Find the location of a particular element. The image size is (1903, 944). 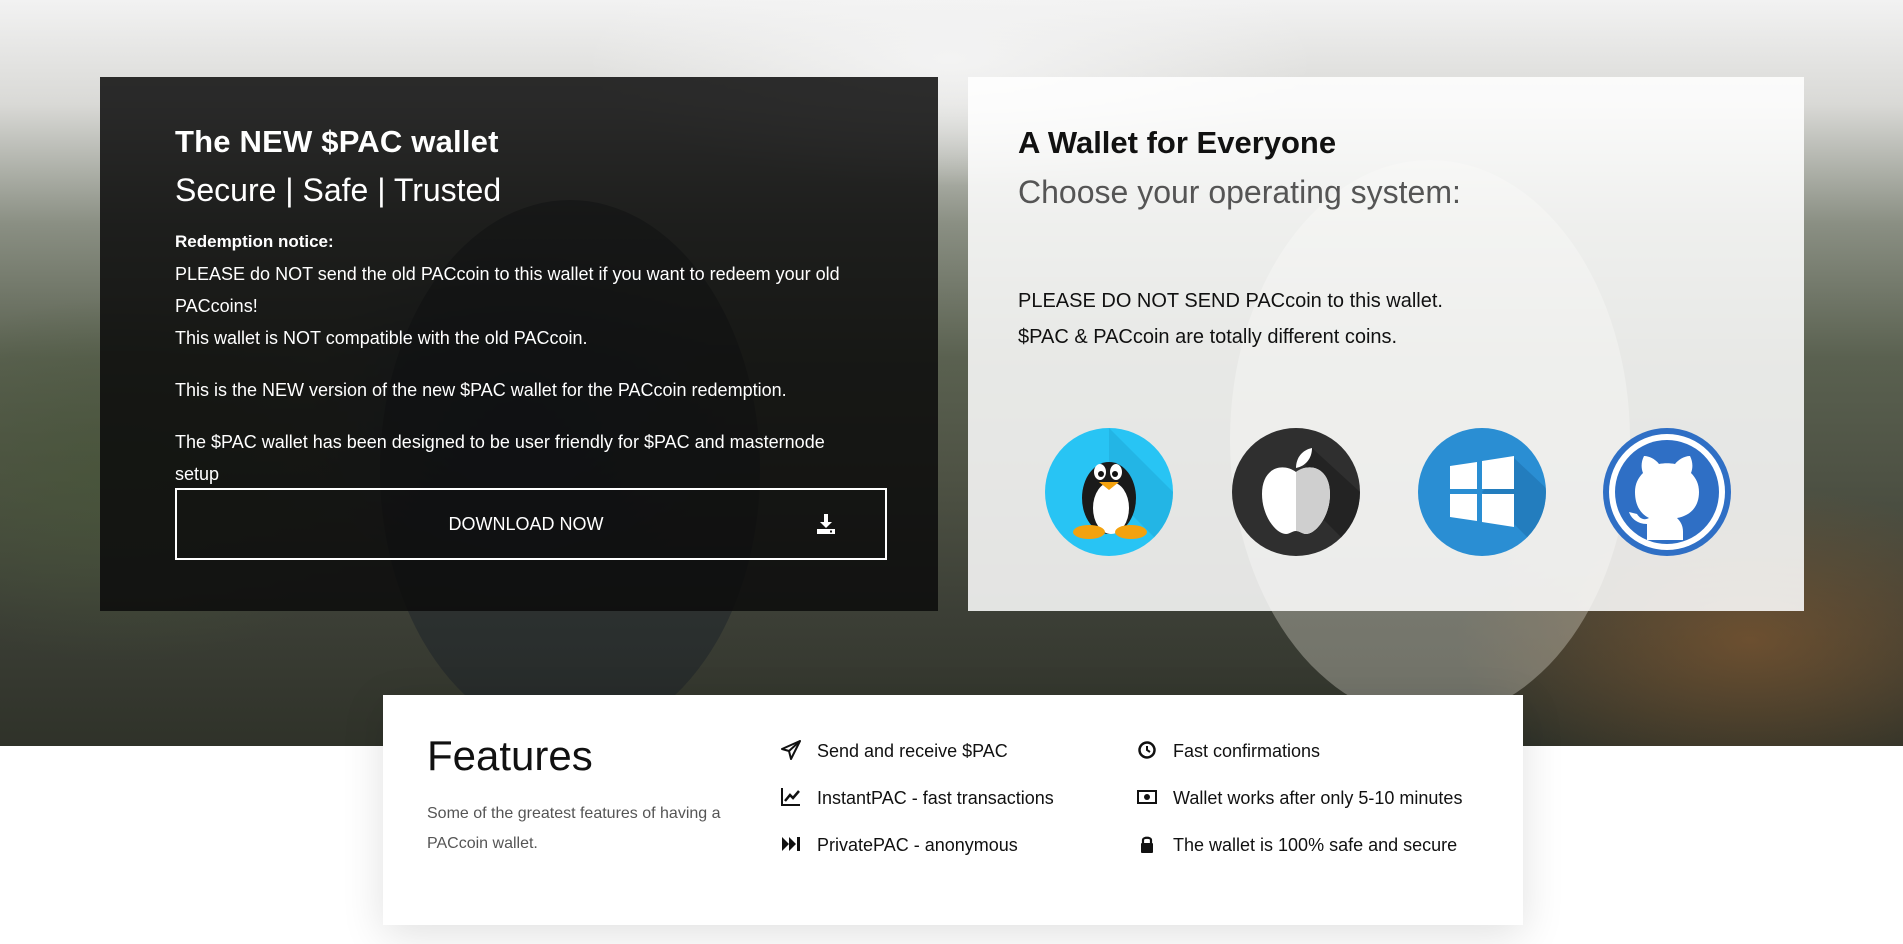

feature-label: The wallet is 100% safe and secure is located at coordinates (1315, 845).